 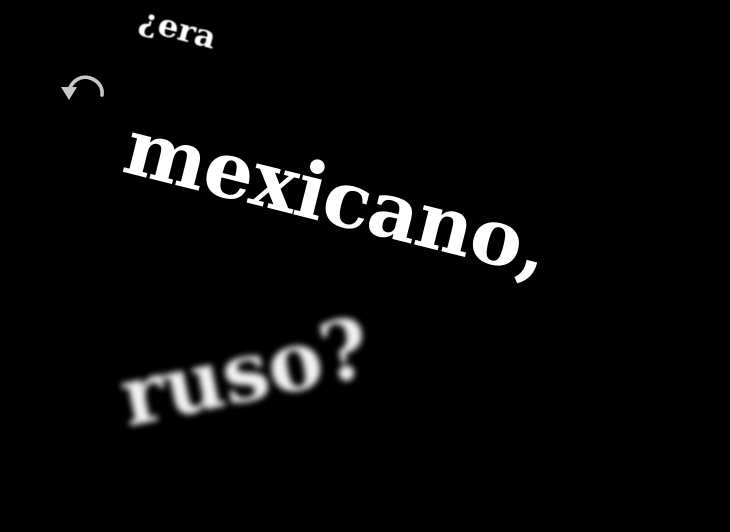 I want to click on word-question-start: ¿era, so click(x=178, y=29).